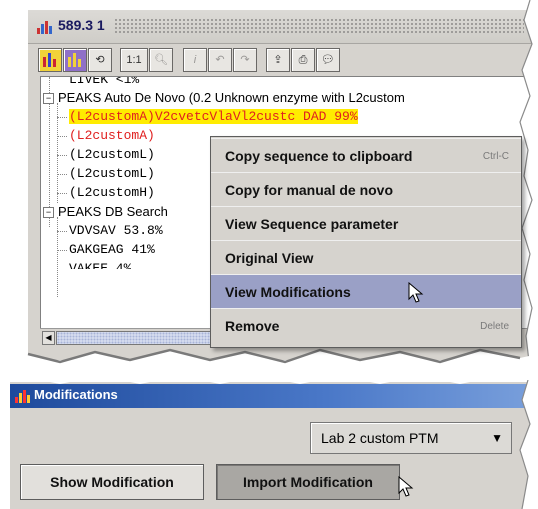  I want to click on bar-chart-purple-icon, so click(75, 60).